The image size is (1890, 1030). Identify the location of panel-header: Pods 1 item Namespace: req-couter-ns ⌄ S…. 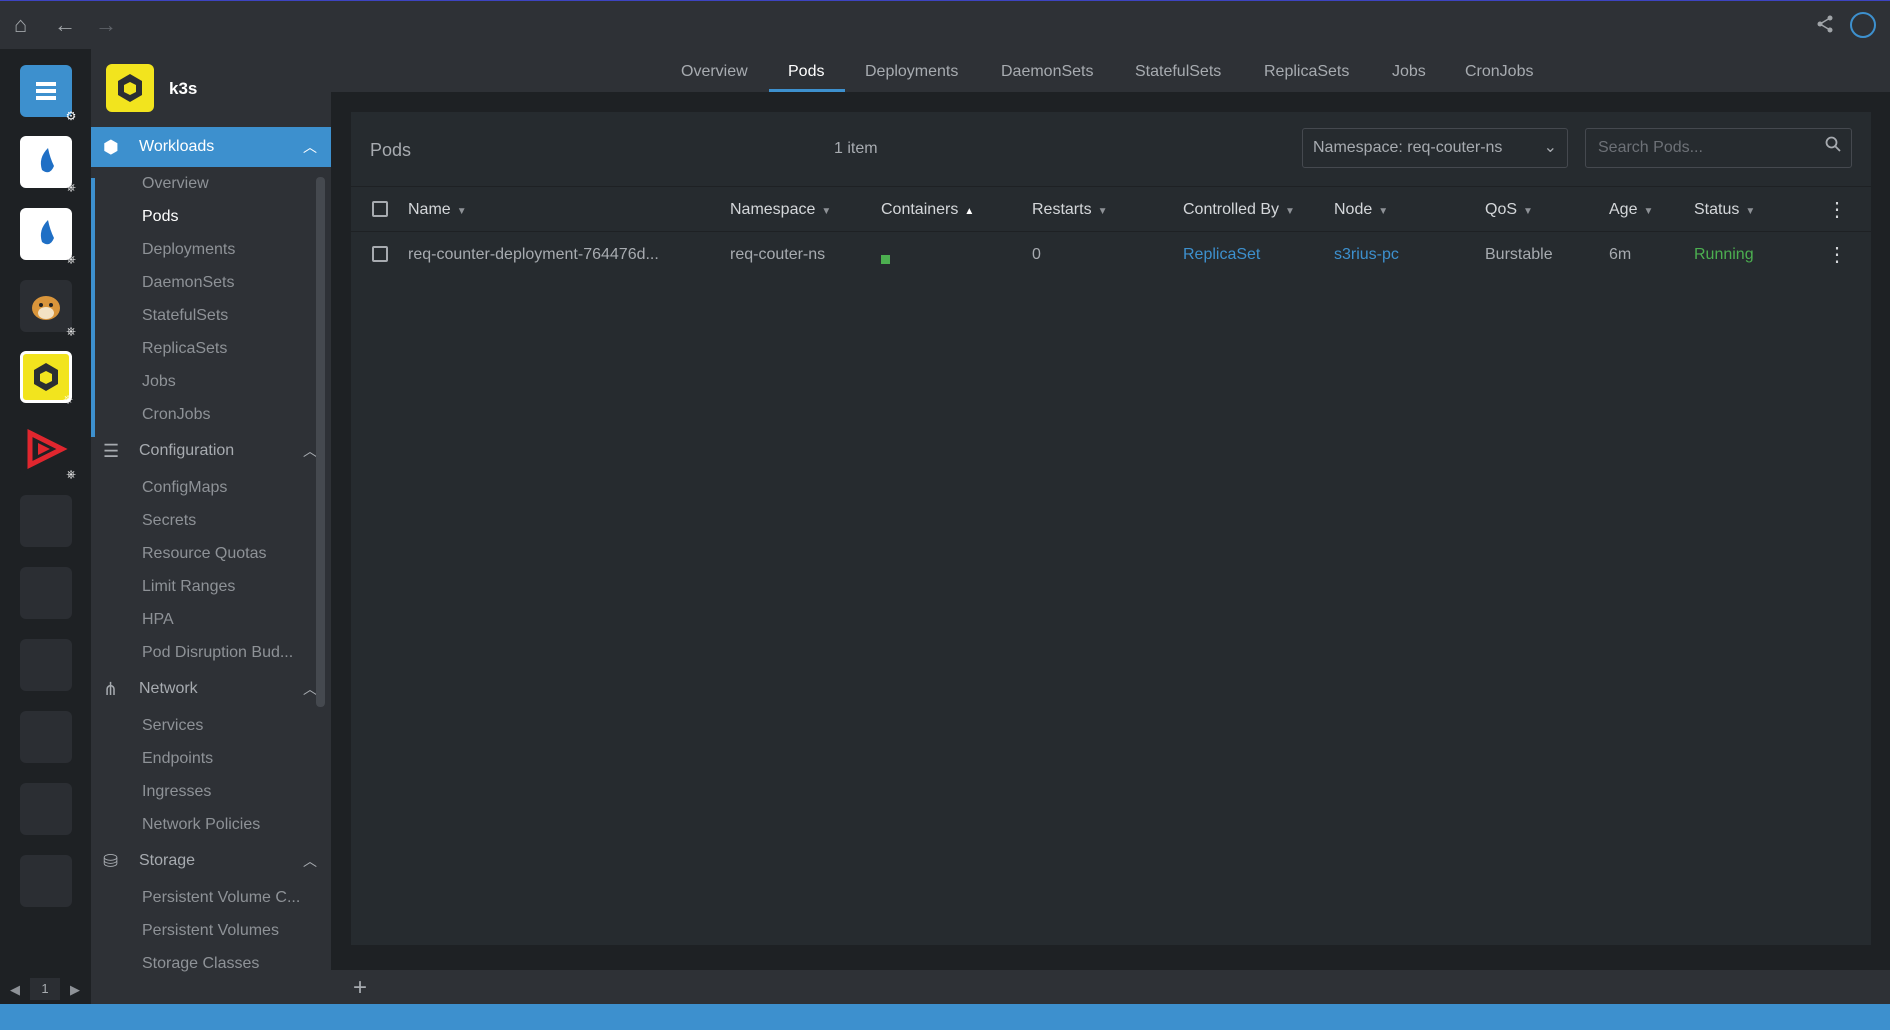
(1111, 149).